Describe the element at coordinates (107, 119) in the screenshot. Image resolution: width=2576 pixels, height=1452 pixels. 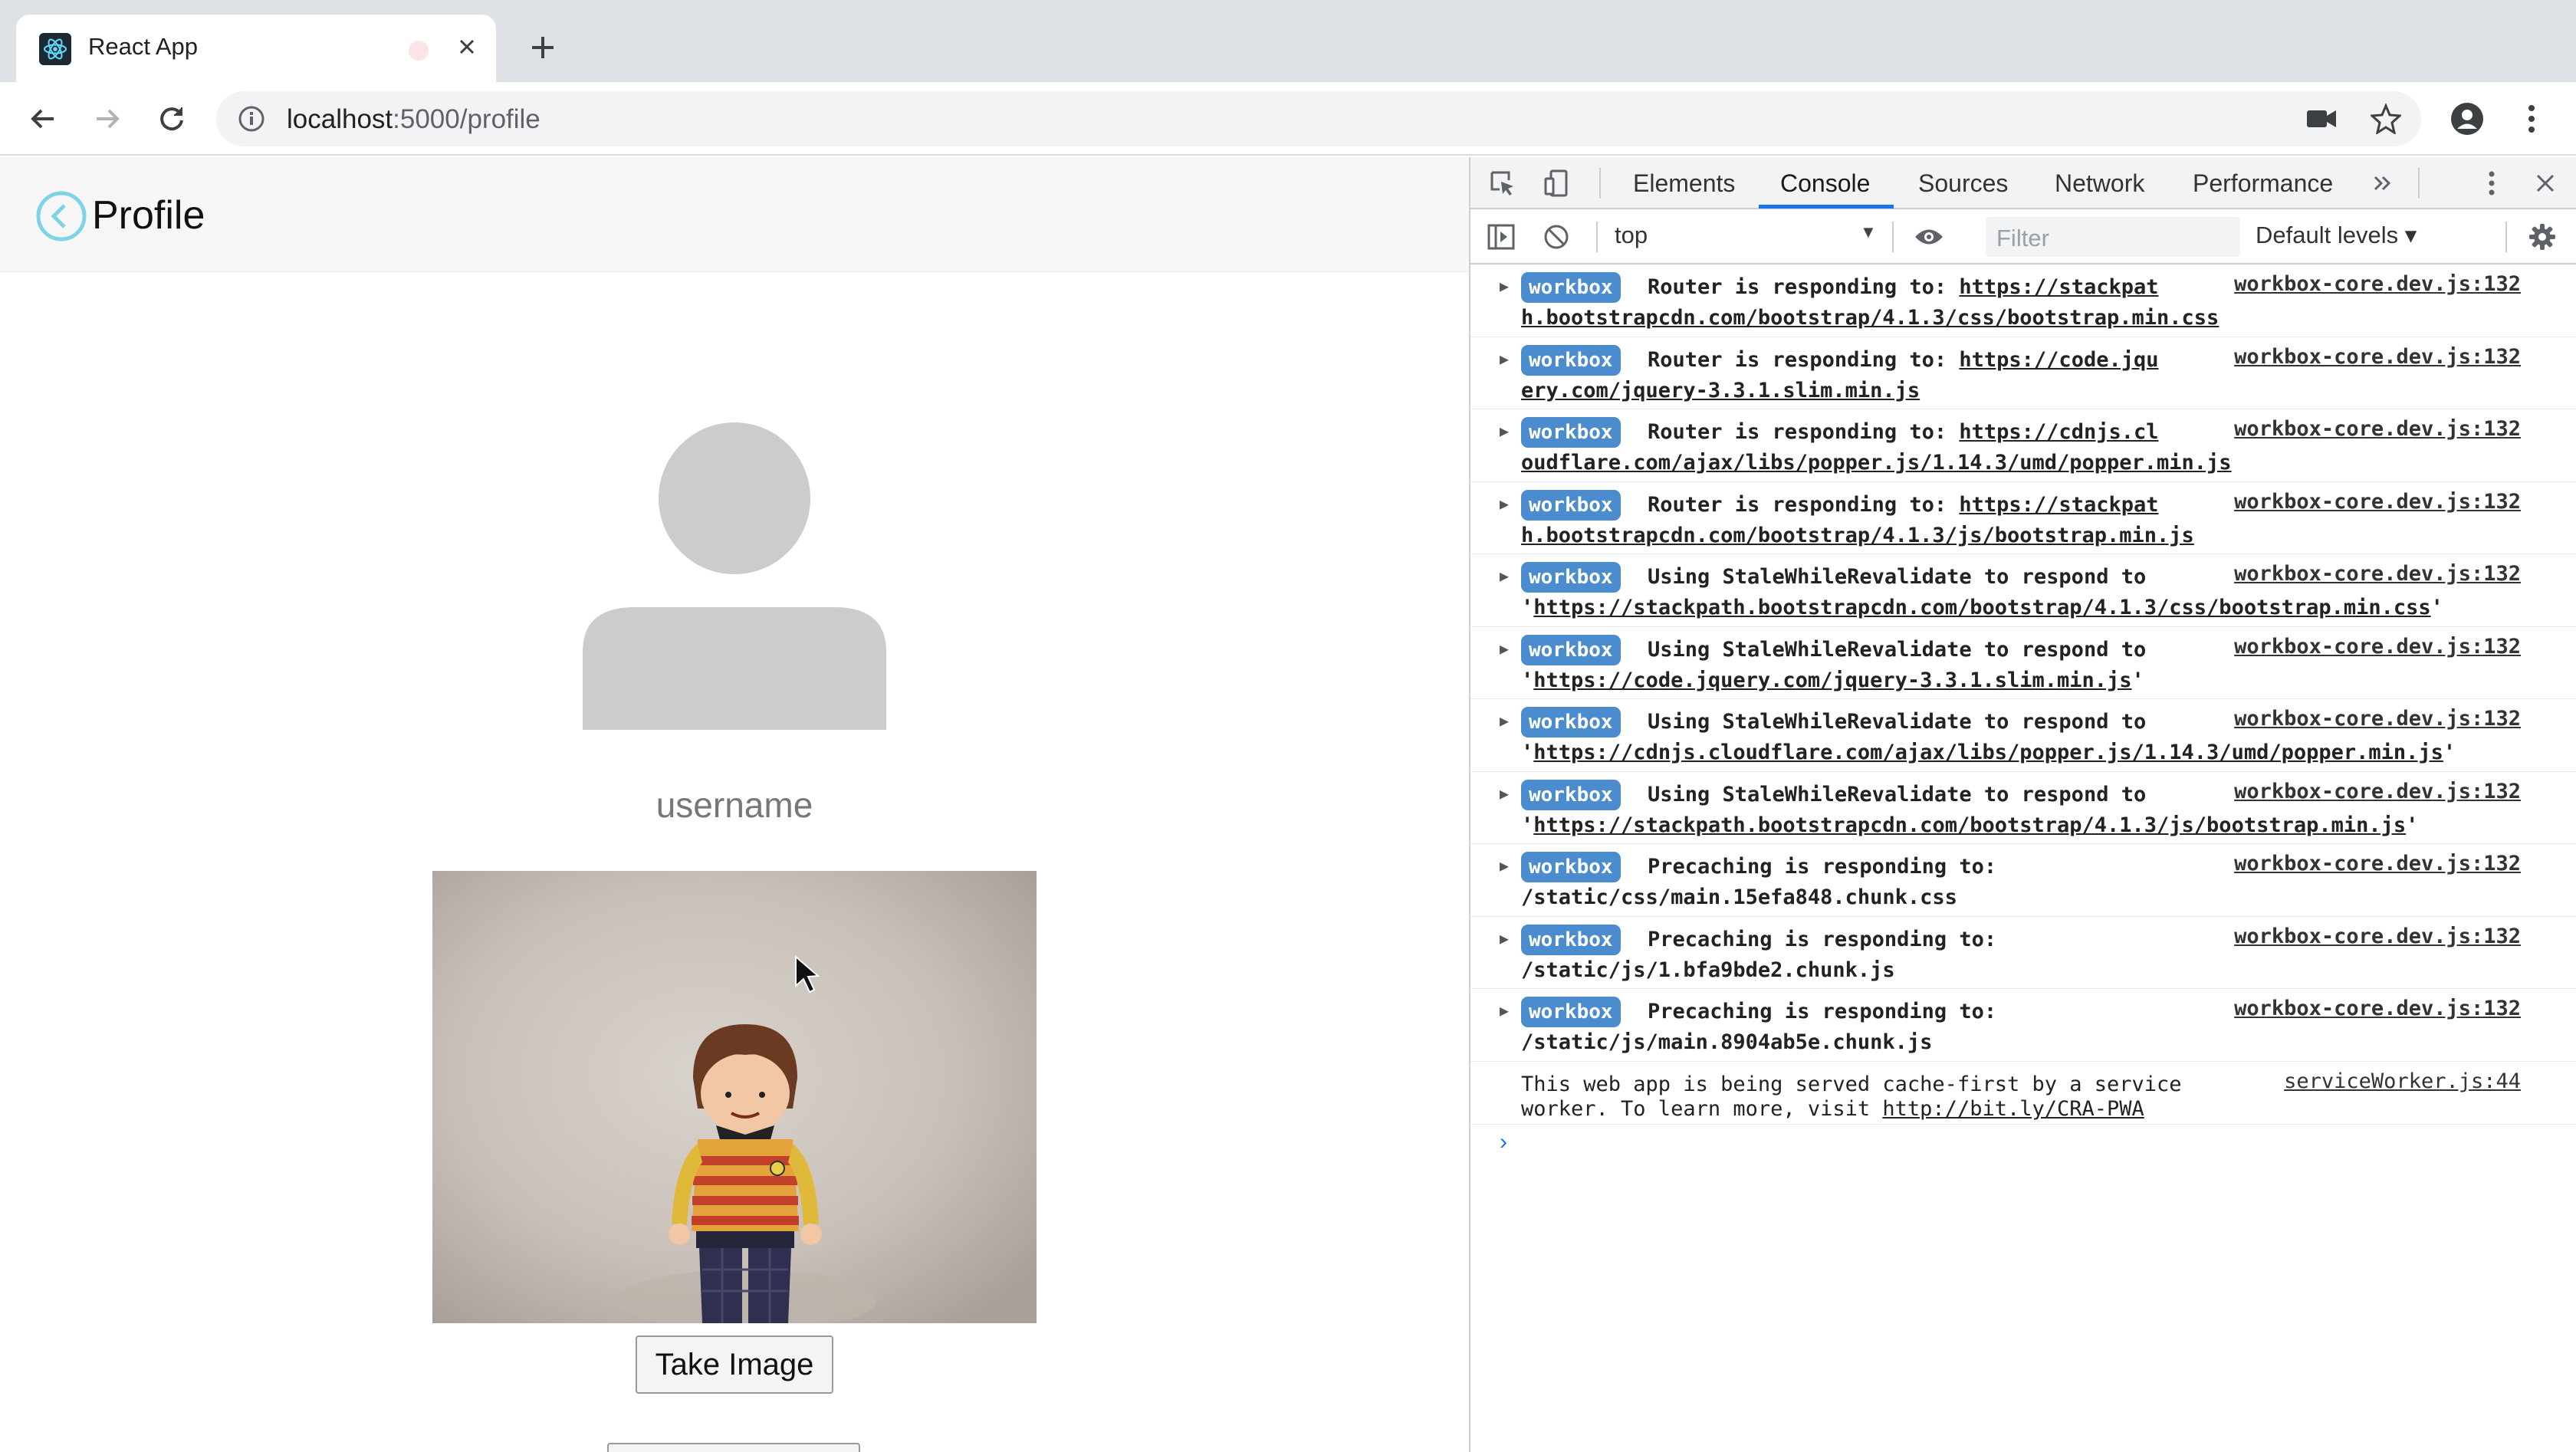
I see `forward-arrow-icon` at that location.